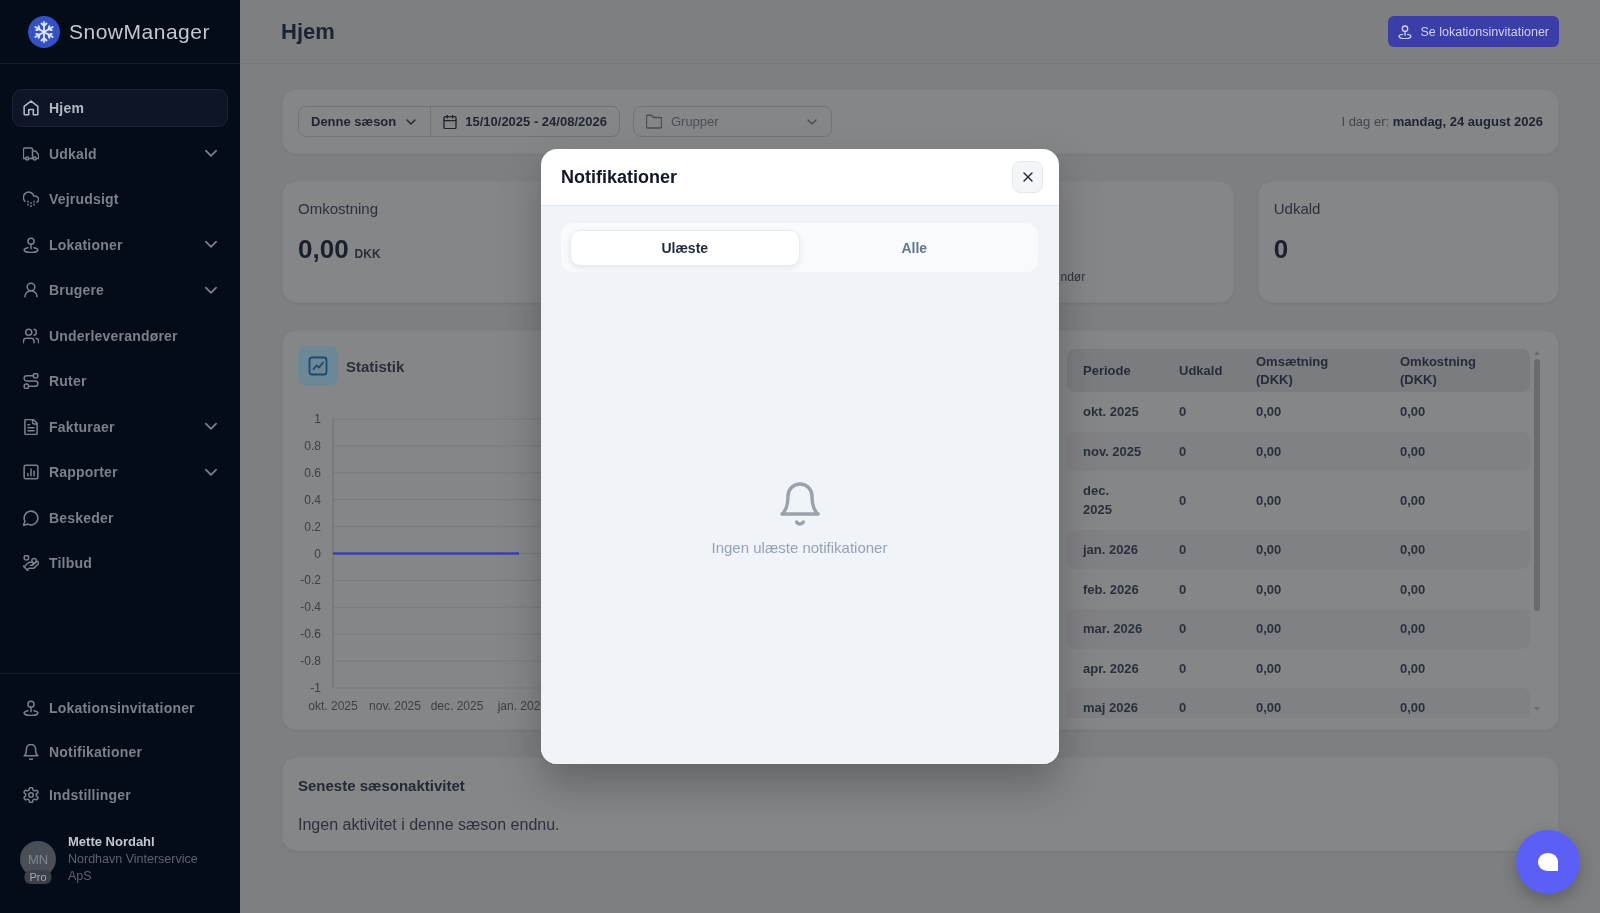 Image resolution: width=1600 pixels, height=913 pixels. I want to click on y-axis-label: -0.8, so click(310, 661).